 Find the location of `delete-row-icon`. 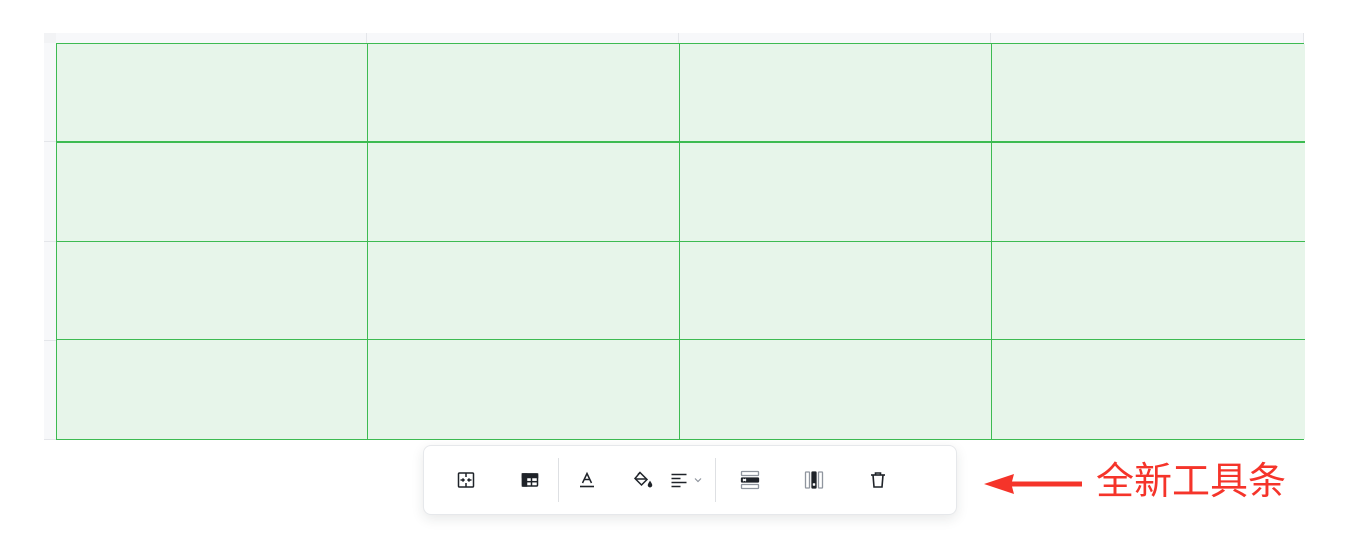

delete-row-icon is located at coordinates (750, 480).